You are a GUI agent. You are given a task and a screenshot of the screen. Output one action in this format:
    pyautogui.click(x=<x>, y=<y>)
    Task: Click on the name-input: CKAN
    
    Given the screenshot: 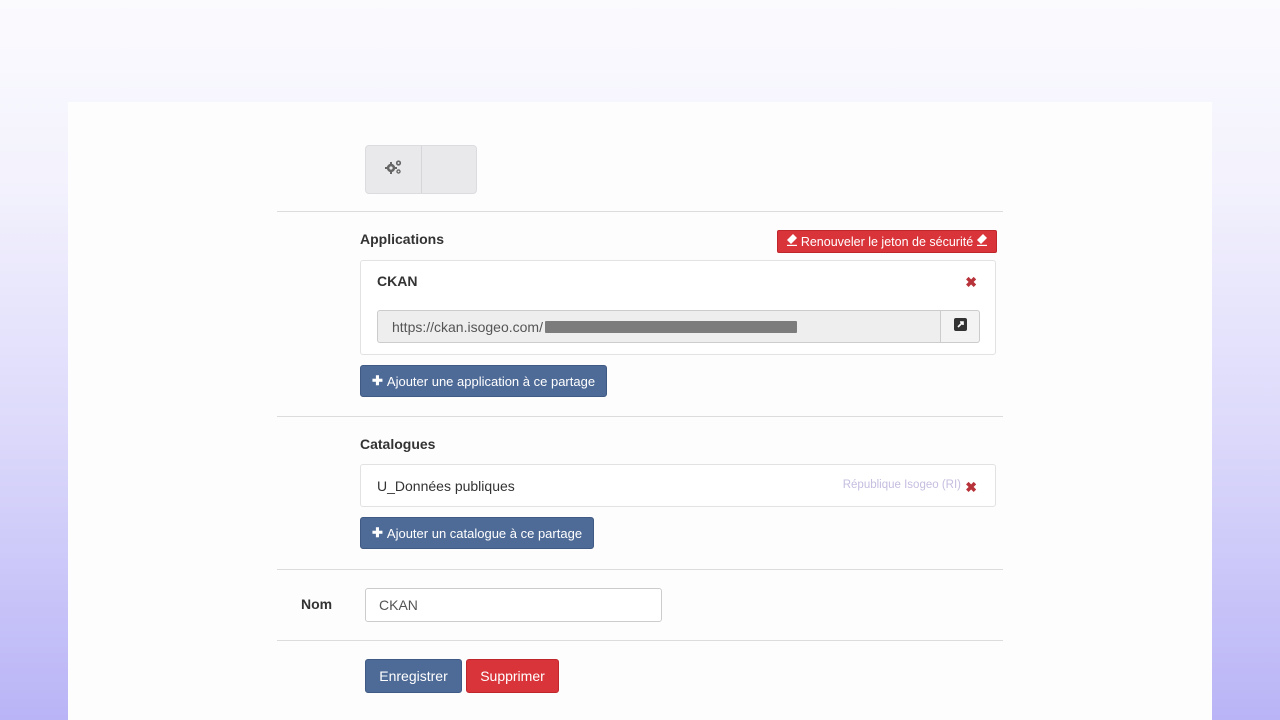 What is the action you would take?
    pyautogui.click(x=513, y=605)
    